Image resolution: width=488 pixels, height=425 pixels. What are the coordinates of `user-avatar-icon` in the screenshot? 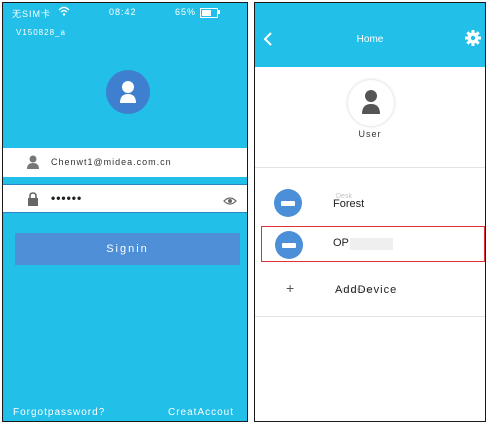 It's located at (128, 92).